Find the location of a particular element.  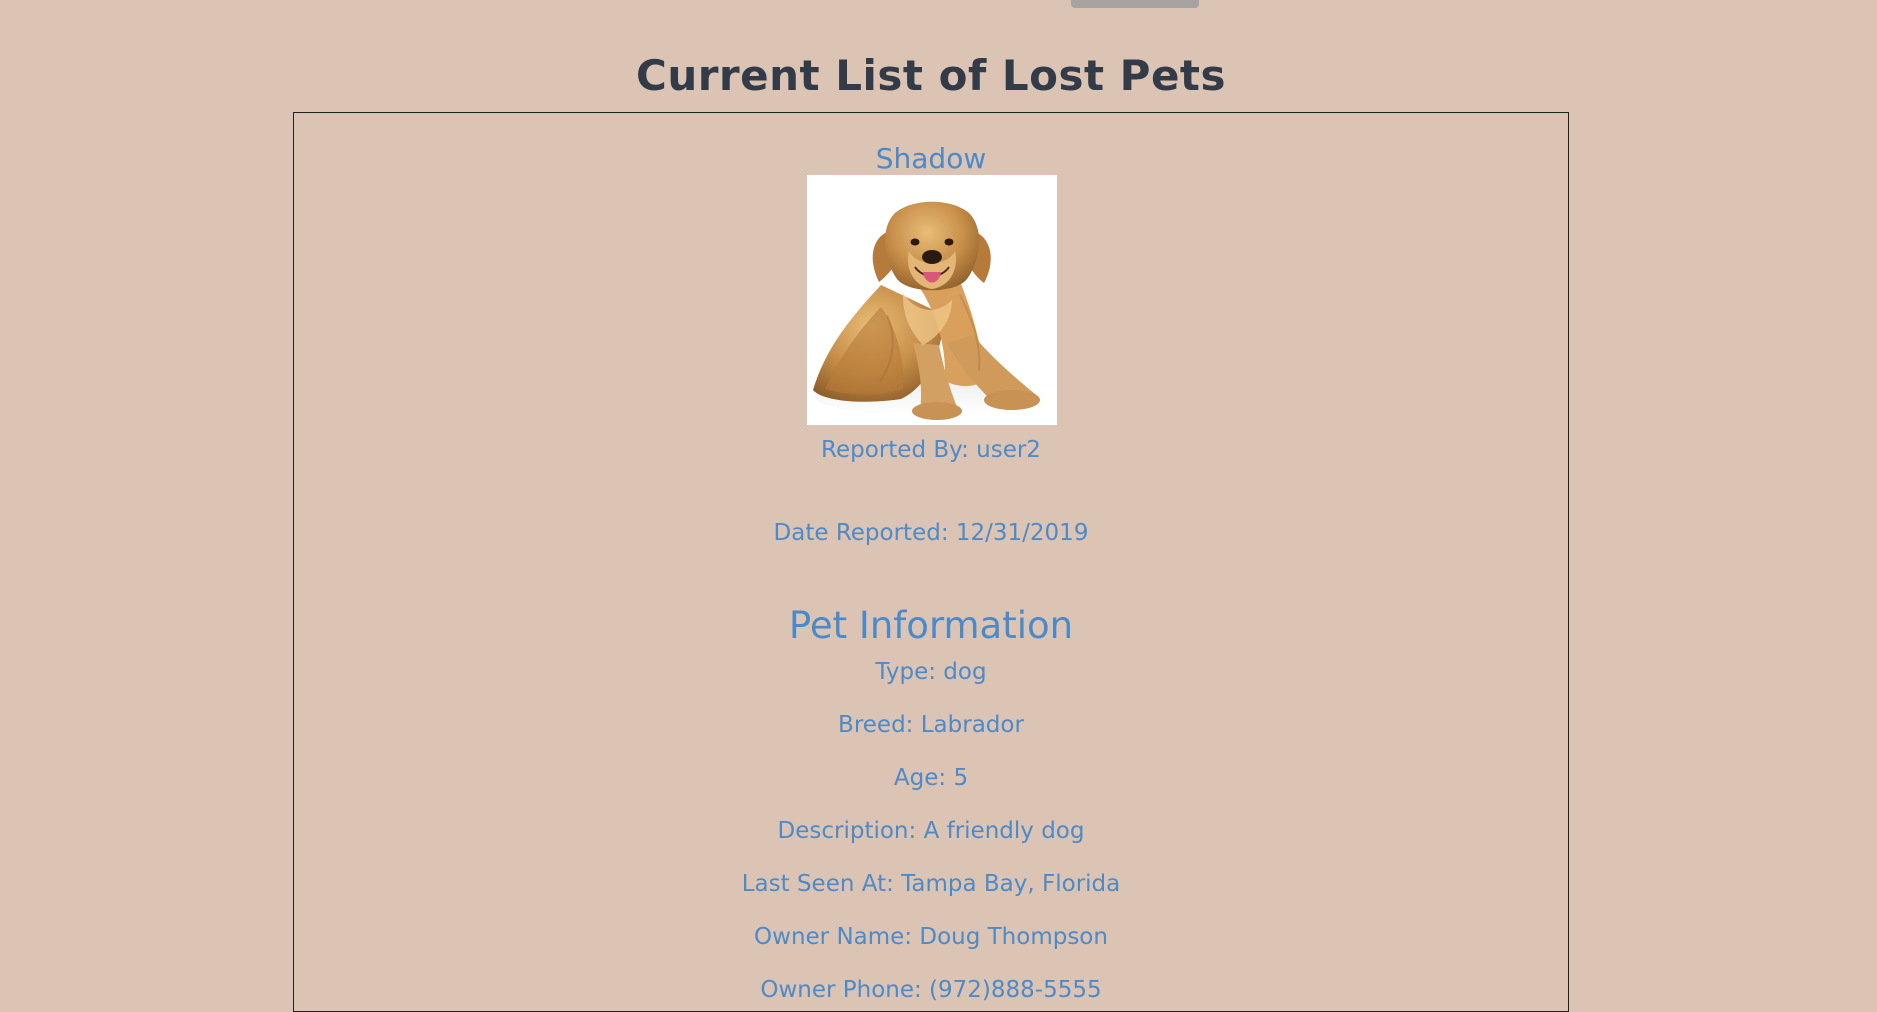

pet-name: Shadow is located at coordinates (931, 158).